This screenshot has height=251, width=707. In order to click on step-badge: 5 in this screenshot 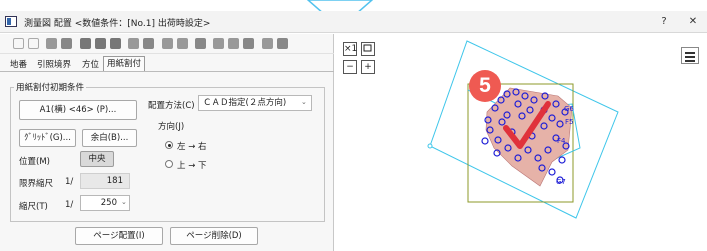, I will do `click(485, 86)`.